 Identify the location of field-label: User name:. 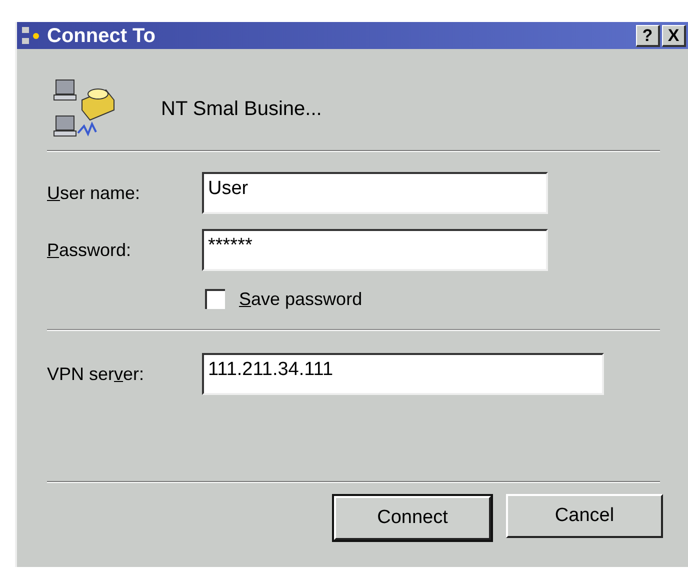
(94, 193).